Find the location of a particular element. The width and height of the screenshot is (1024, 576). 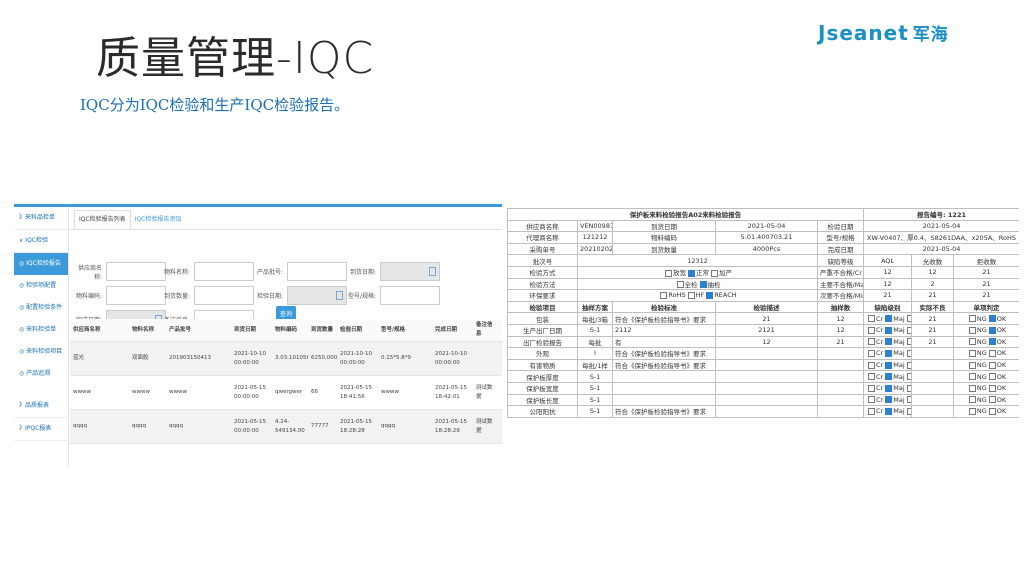

sidebar-item: ◎ 检验项配置 is located at coordinates (41, 286).